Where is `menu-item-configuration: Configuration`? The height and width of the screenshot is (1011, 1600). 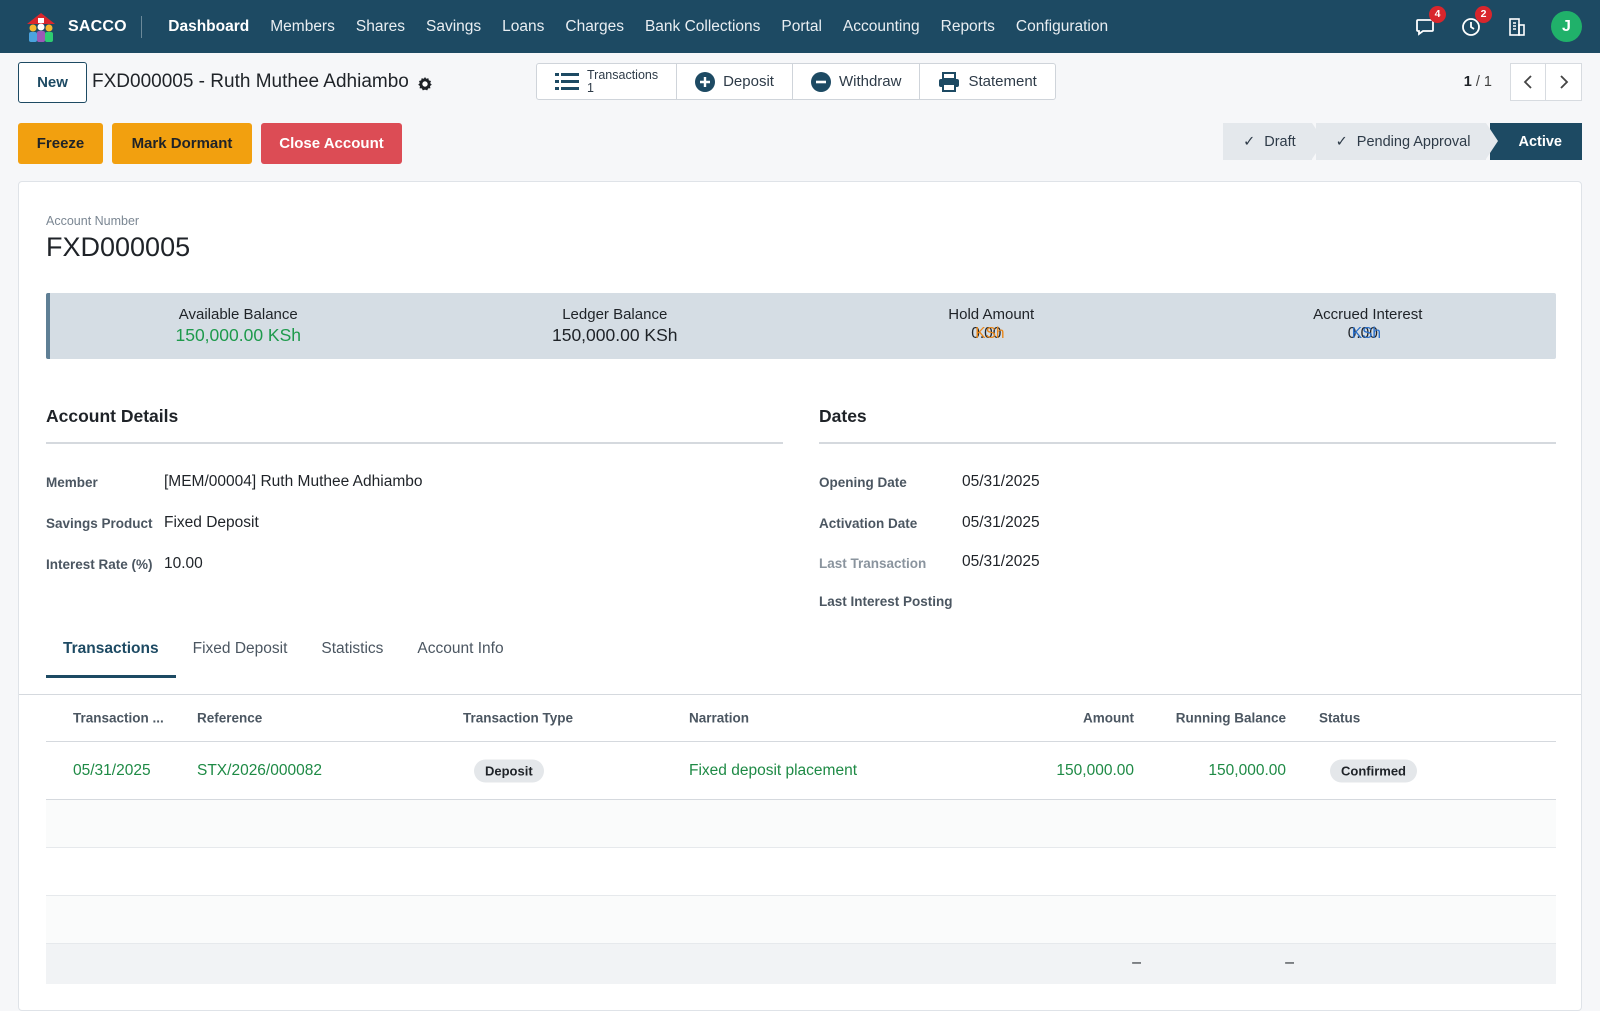
menu-item-configuration: Configuration is located at coordinates (1061, 27).